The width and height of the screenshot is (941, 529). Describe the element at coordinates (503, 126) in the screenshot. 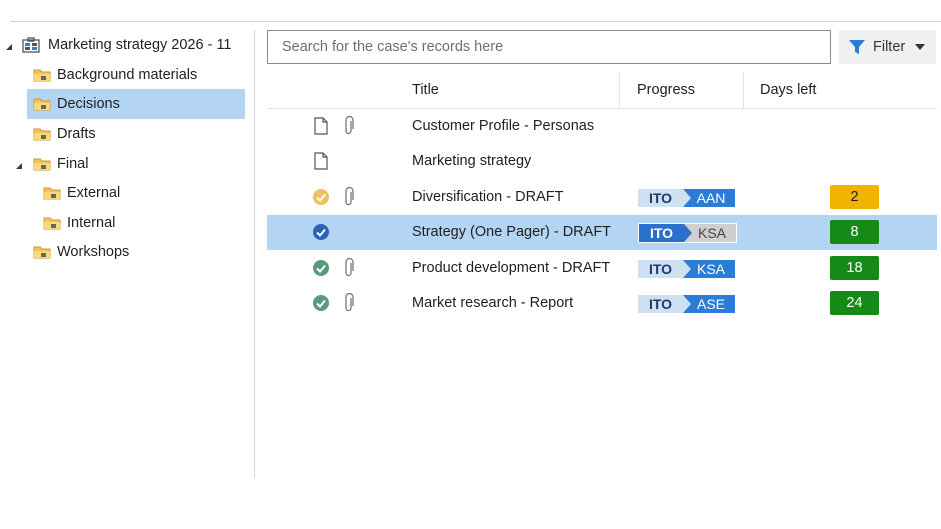

I see `row-title: Customer Profile - Personas` at that location.